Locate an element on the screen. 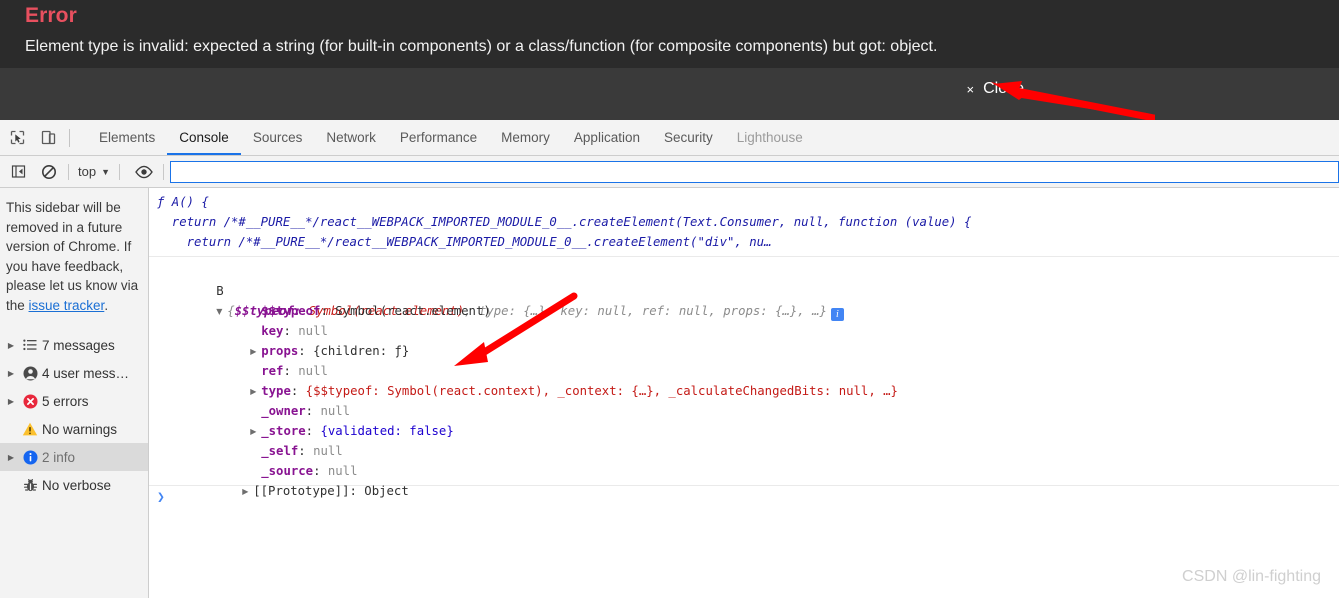  prop-value: {children: ƒ} is located at coordinates (361, 351).